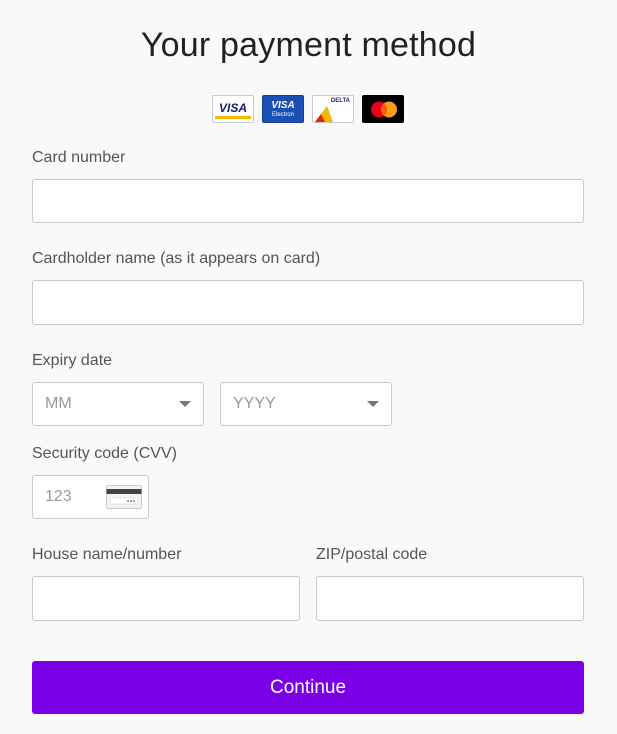 The height and width of the screenshot is (734, 617). Describe the element at coordinates (308, 109) in the screenshot. I see `card-logos: VISA VISA Electron DELTA` at that location.